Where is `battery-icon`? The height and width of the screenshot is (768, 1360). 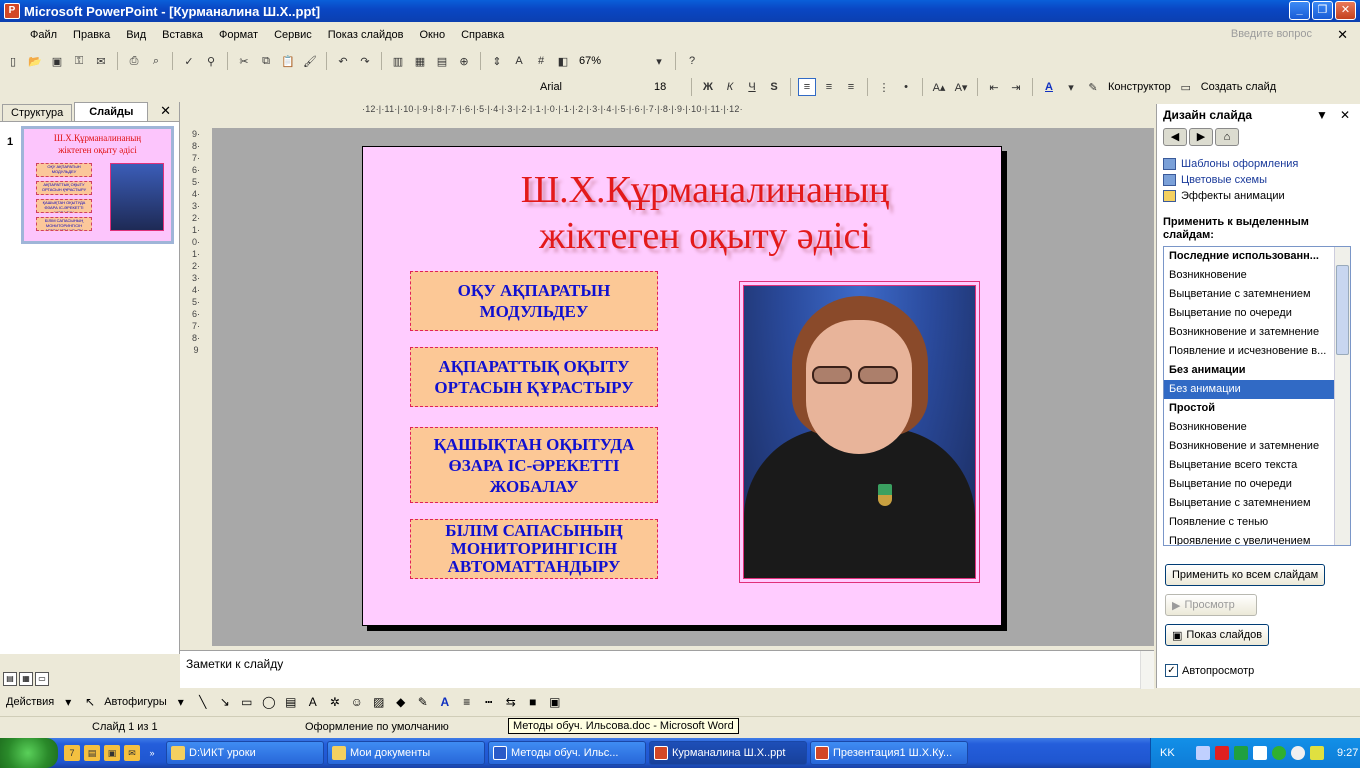
battery-icon is located at coordinates (1317, 753).